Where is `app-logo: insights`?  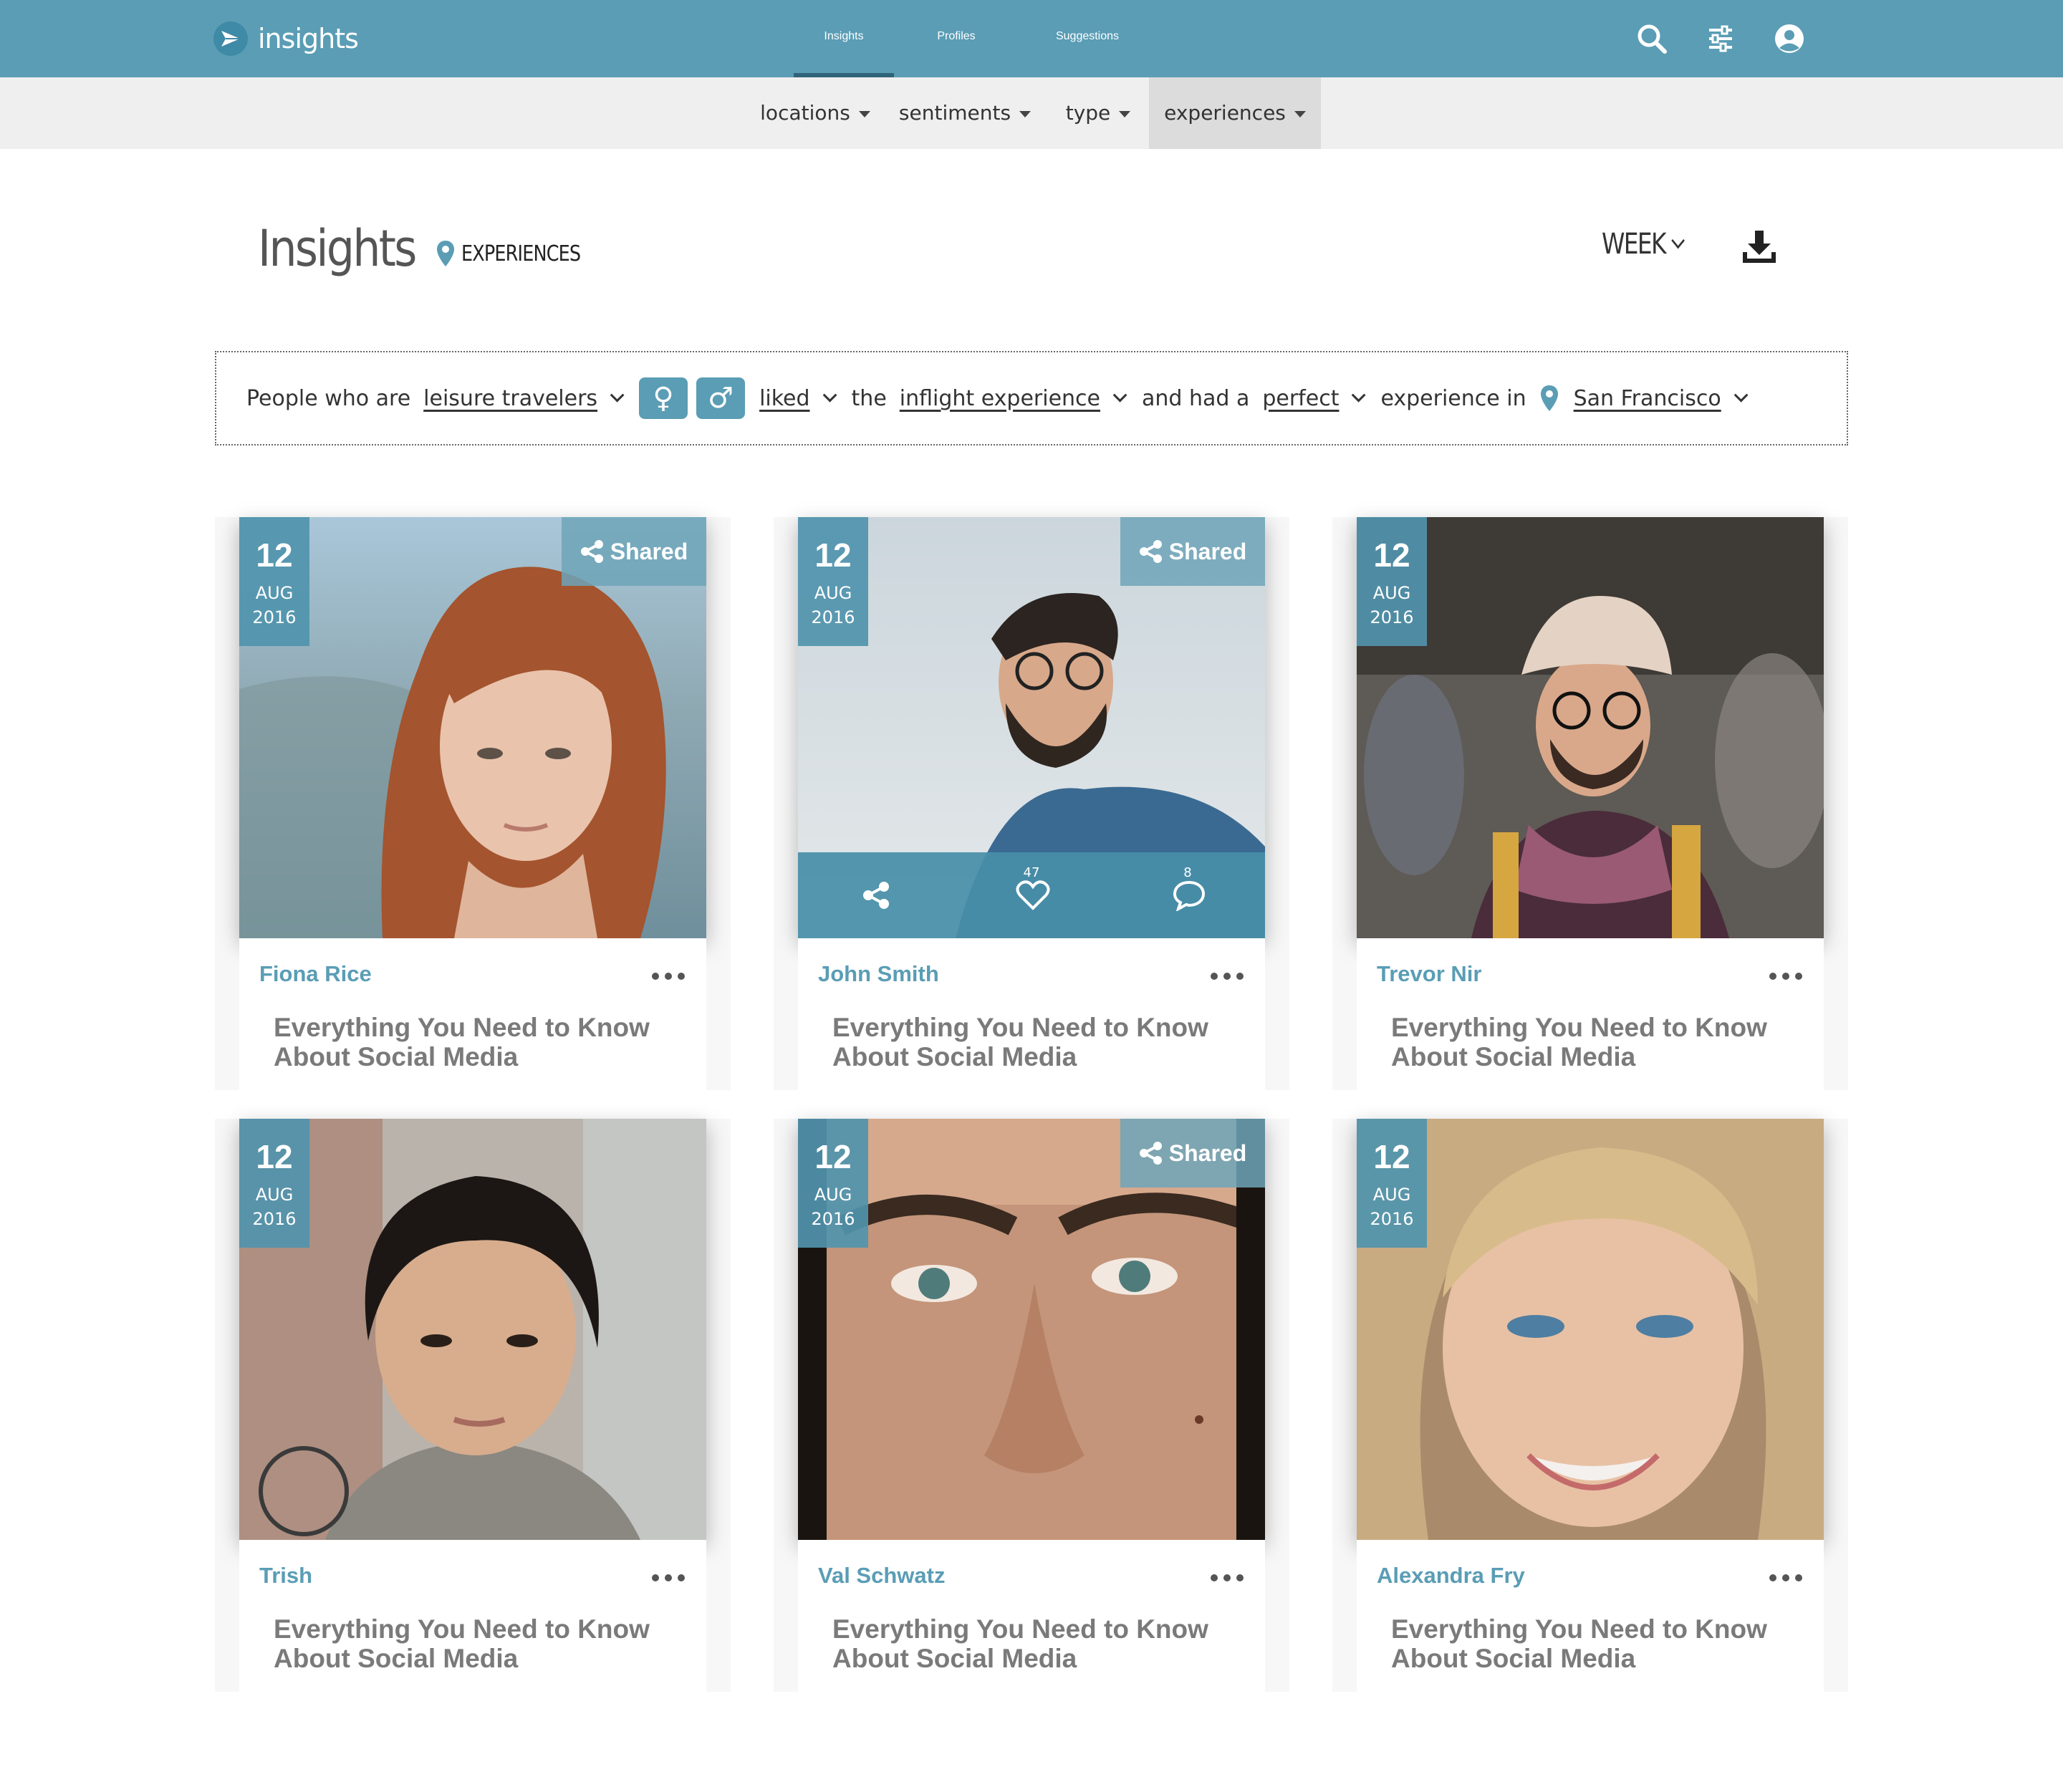
app-logo: insights is located at coordinates (286, 39).